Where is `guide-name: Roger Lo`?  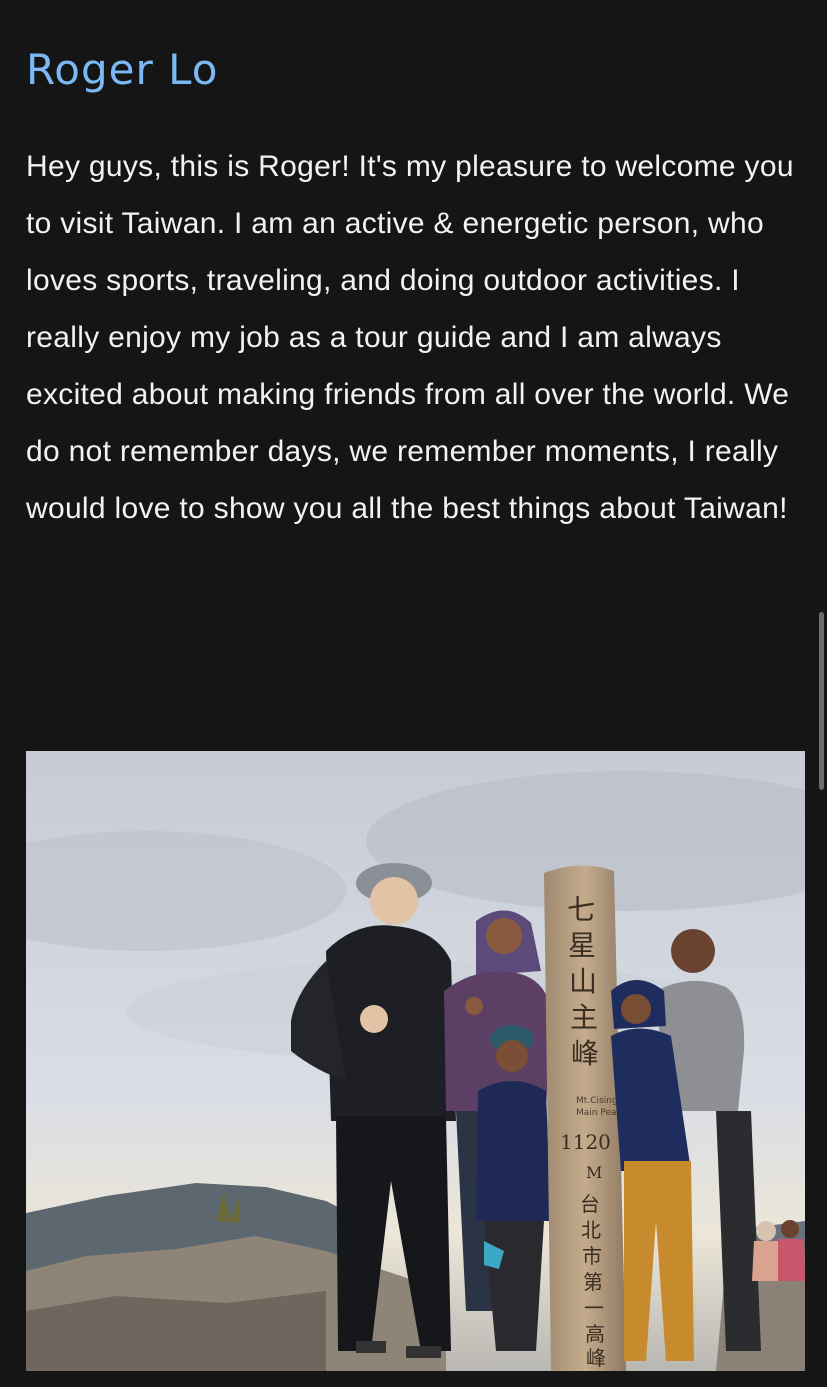 guide-name: Roger Lo is located at coordinates (122, 69).